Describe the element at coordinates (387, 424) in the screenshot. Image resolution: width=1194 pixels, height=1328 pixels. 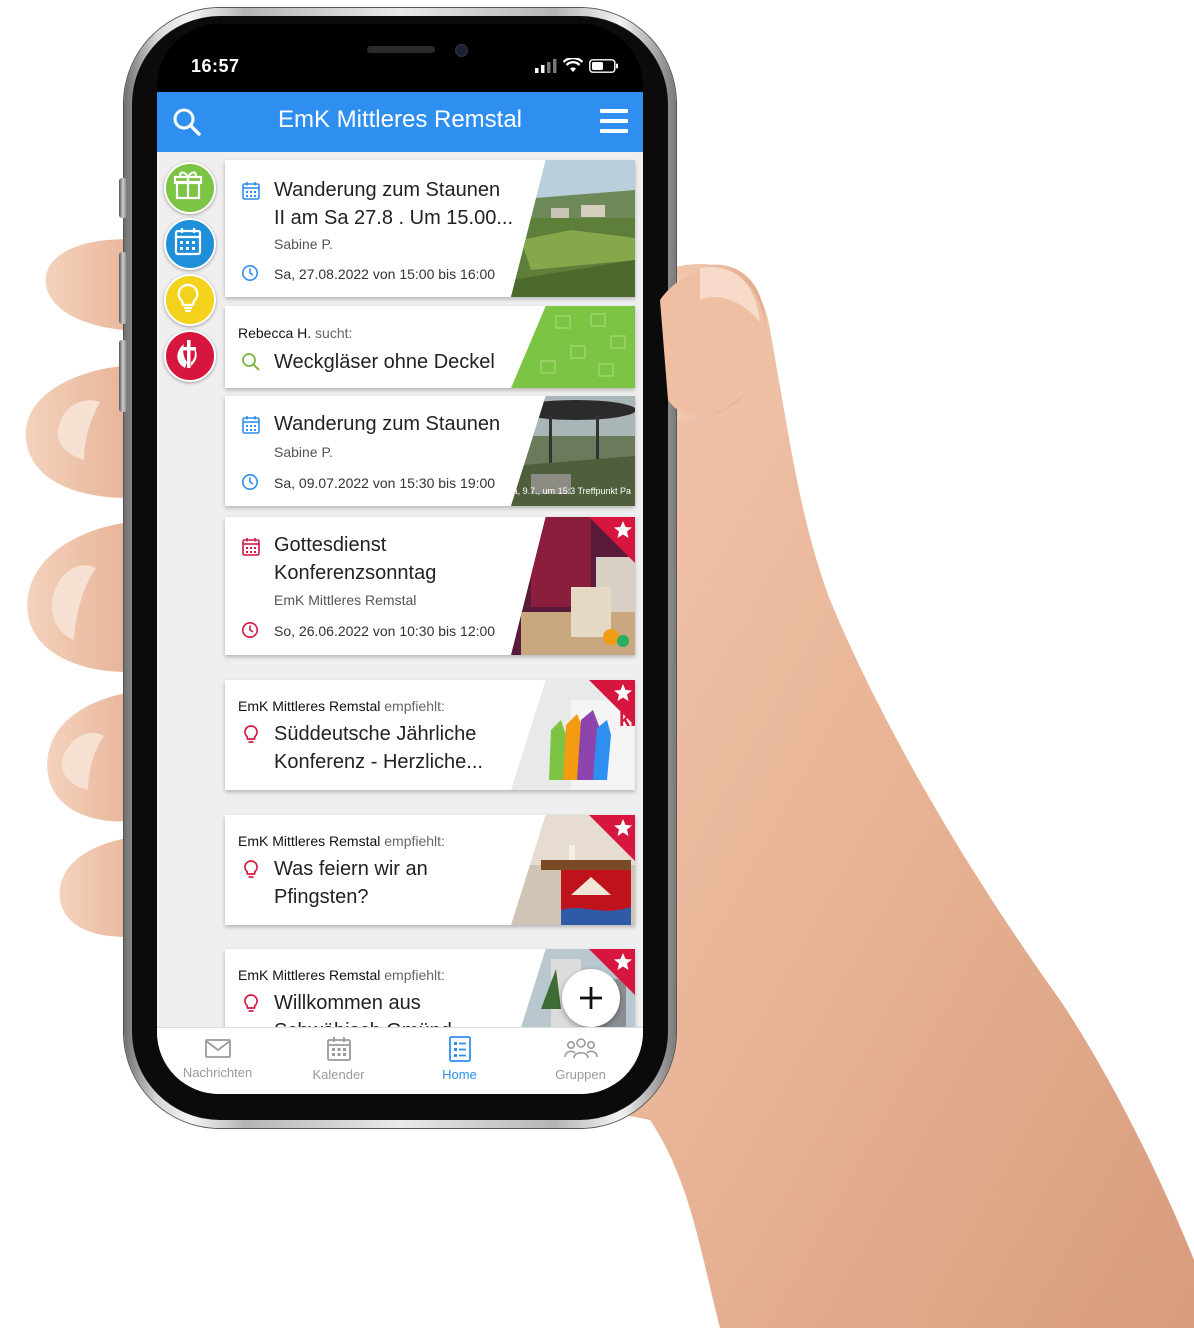
I see `card-title: Wanderung zum Staunen` at that location.